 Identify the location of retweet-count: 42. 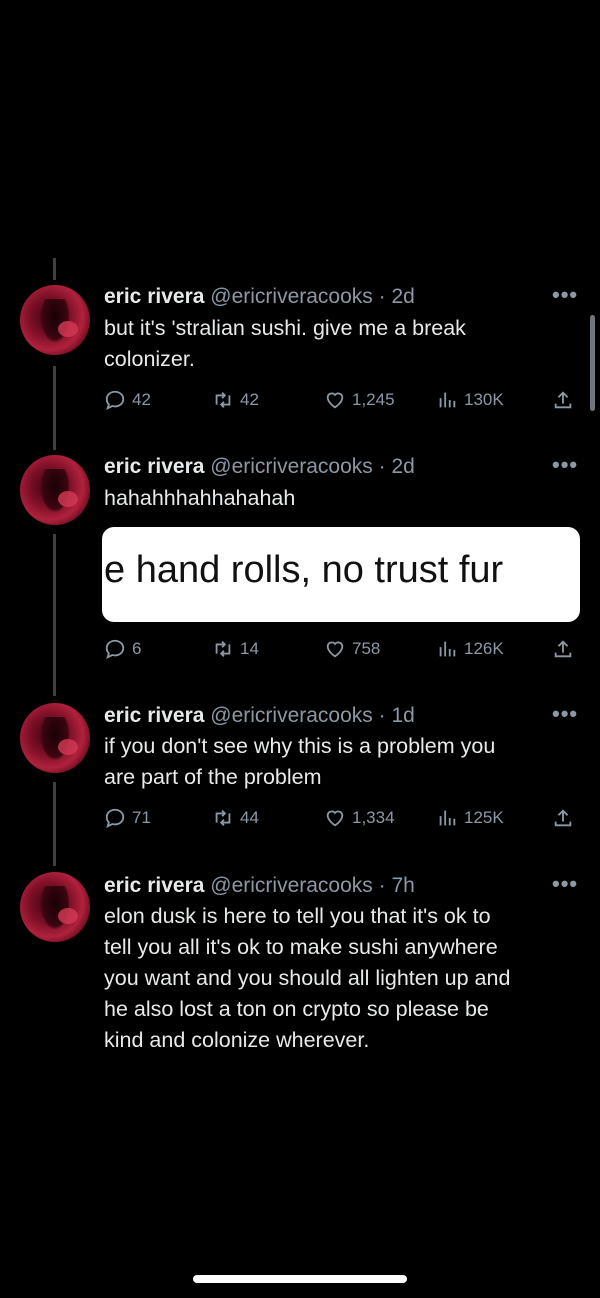
(249, 399).